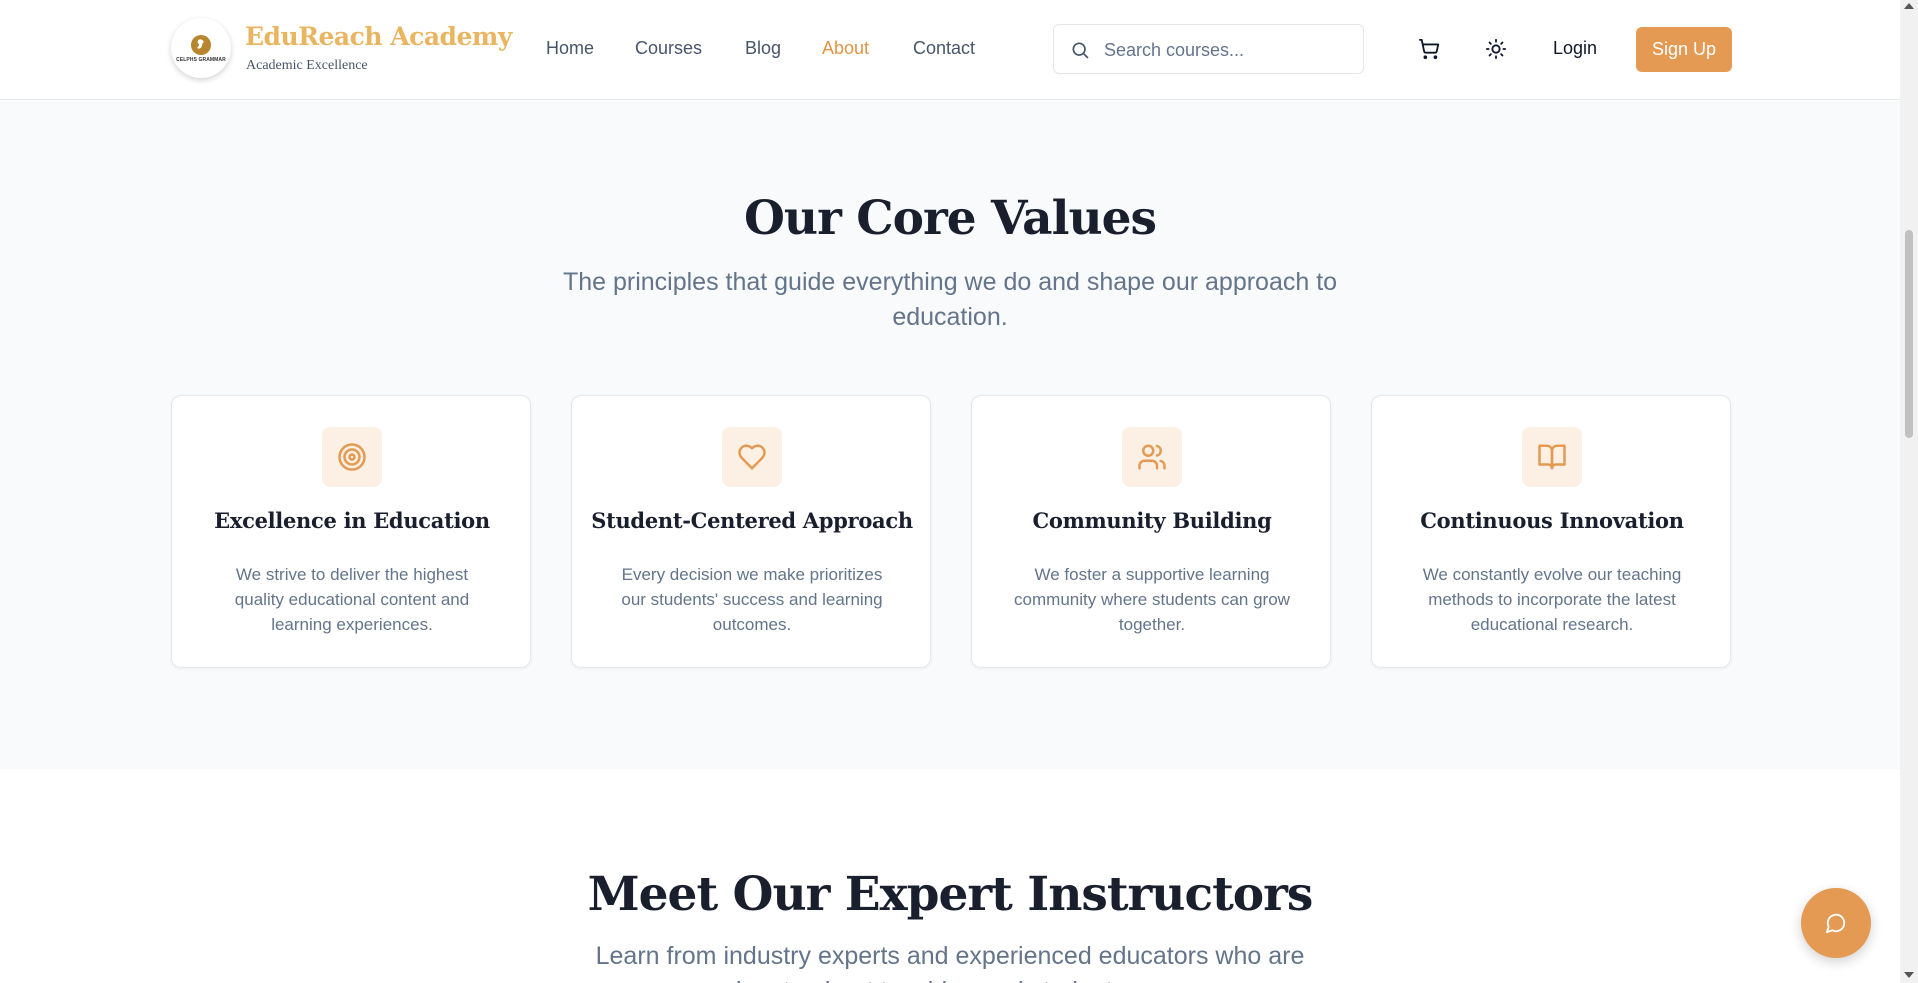  Describe the element at coordinates (1080, 50) in the screenshot. I see `search-icon` at that location.